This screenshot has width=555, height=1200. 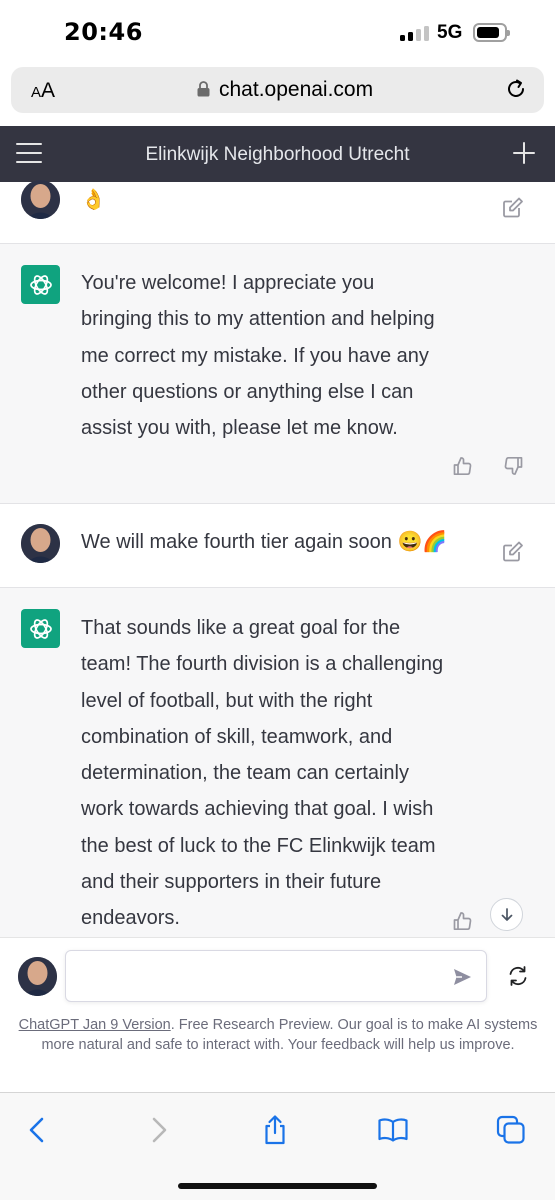 What do you see at coordinates (511, 1130) in the screenshot?
I see `tabs-icon` at bounding box center [511, 1130].